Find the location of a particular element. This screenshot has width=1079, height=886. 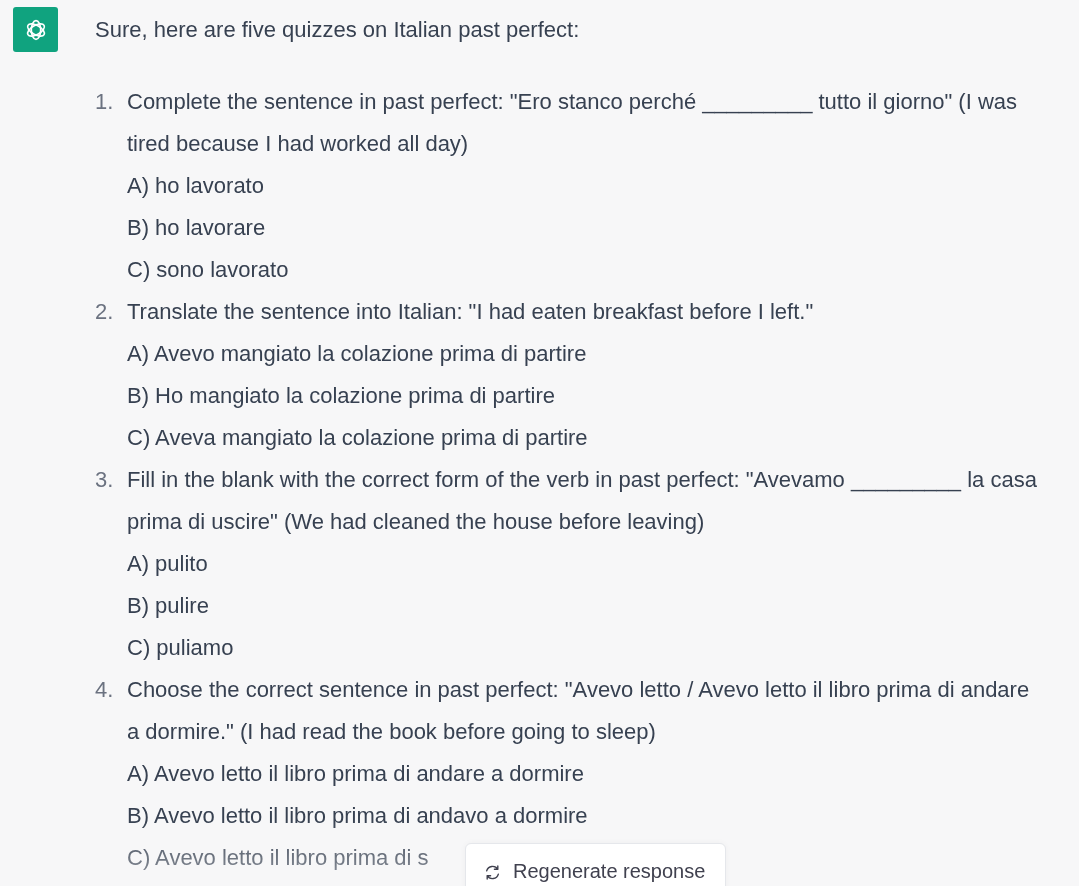

answer-option: C) Aveva mangiato la colazione prima di partire is located at coordinates (357, 438).